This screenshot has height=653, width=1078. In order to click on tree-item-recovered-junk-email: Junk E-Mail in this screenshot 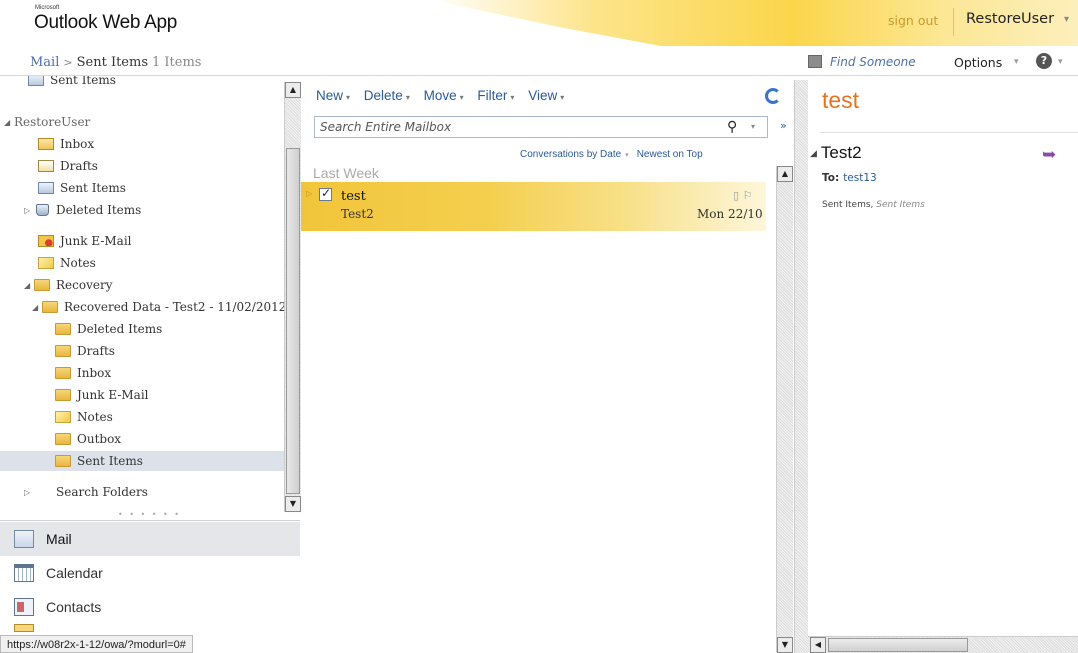, I will do `click(102, 395)`.